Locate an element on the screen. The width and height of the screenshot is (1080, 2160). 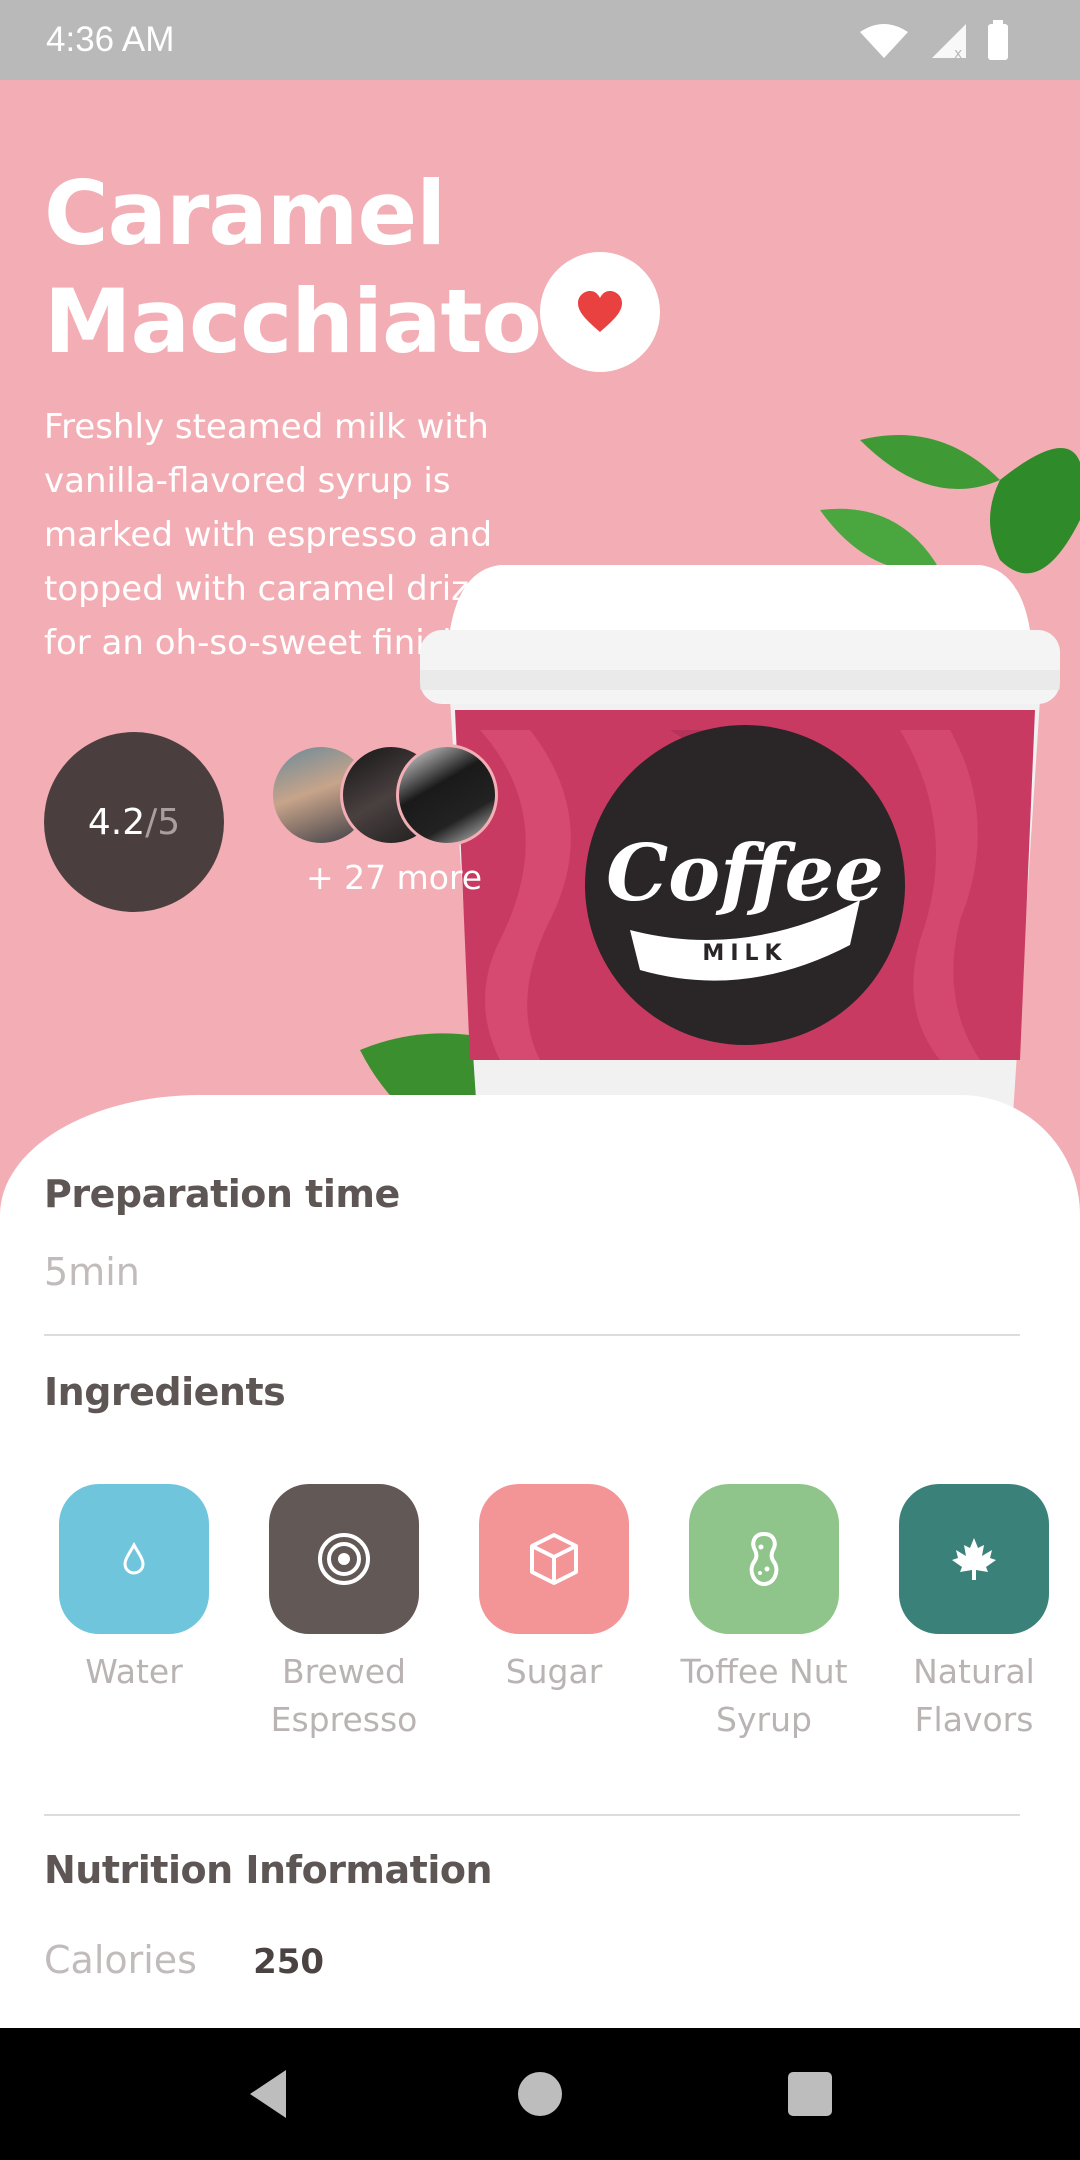
rating-denominator: /5 is located at coordinates (163, 822).